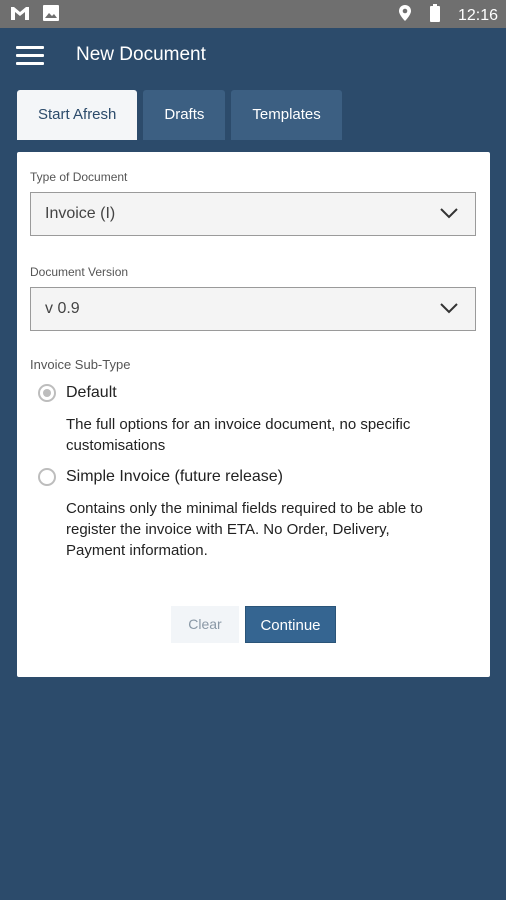  I want to click on radio-button-checked, so click(47, 393).